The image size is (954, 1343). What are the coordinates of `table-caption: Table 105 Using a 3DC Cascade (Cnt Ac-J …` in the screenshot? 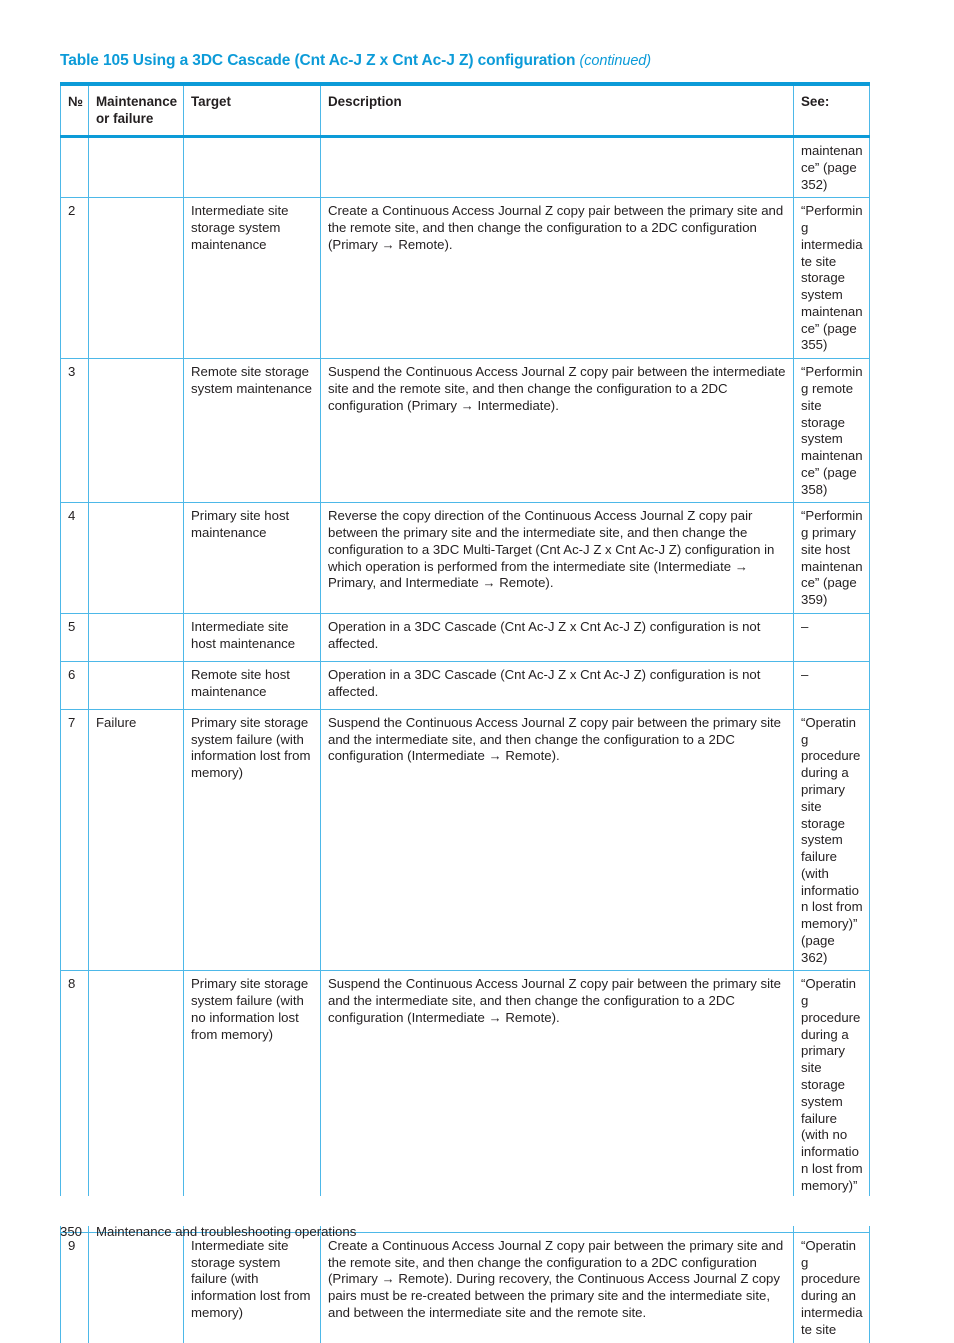 It's located at (355, 61).